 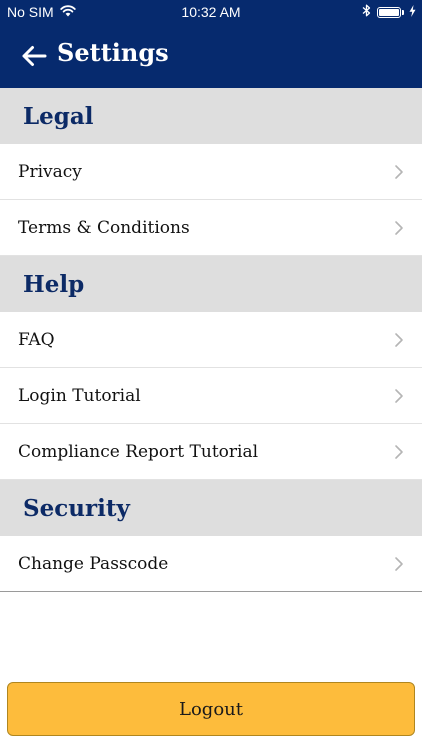 I want to click on battery-cap, so click(x=403, y=12).